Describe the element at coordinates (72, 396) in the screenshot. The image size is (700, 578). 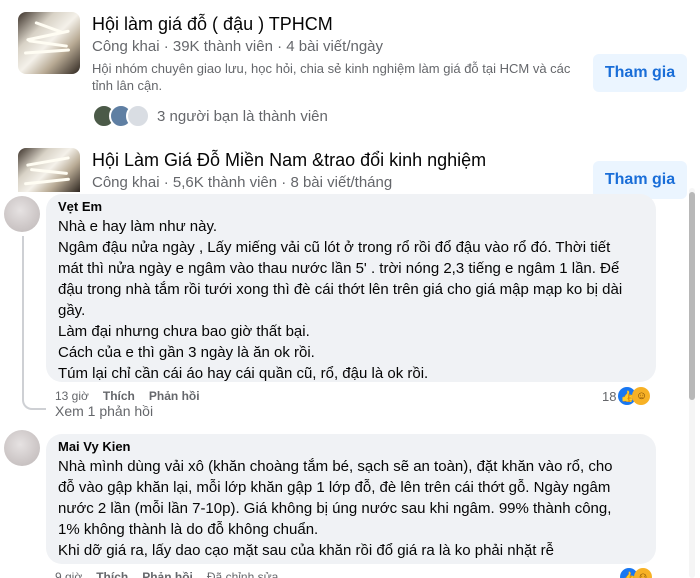
I see `comment-time: 13 giờ` at that location.